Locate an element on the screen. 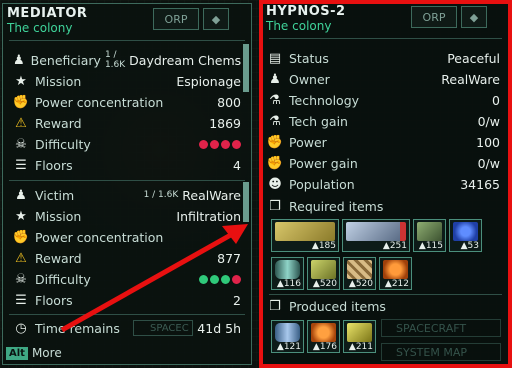  annotation-arrow is located at coordinates (154, 278).